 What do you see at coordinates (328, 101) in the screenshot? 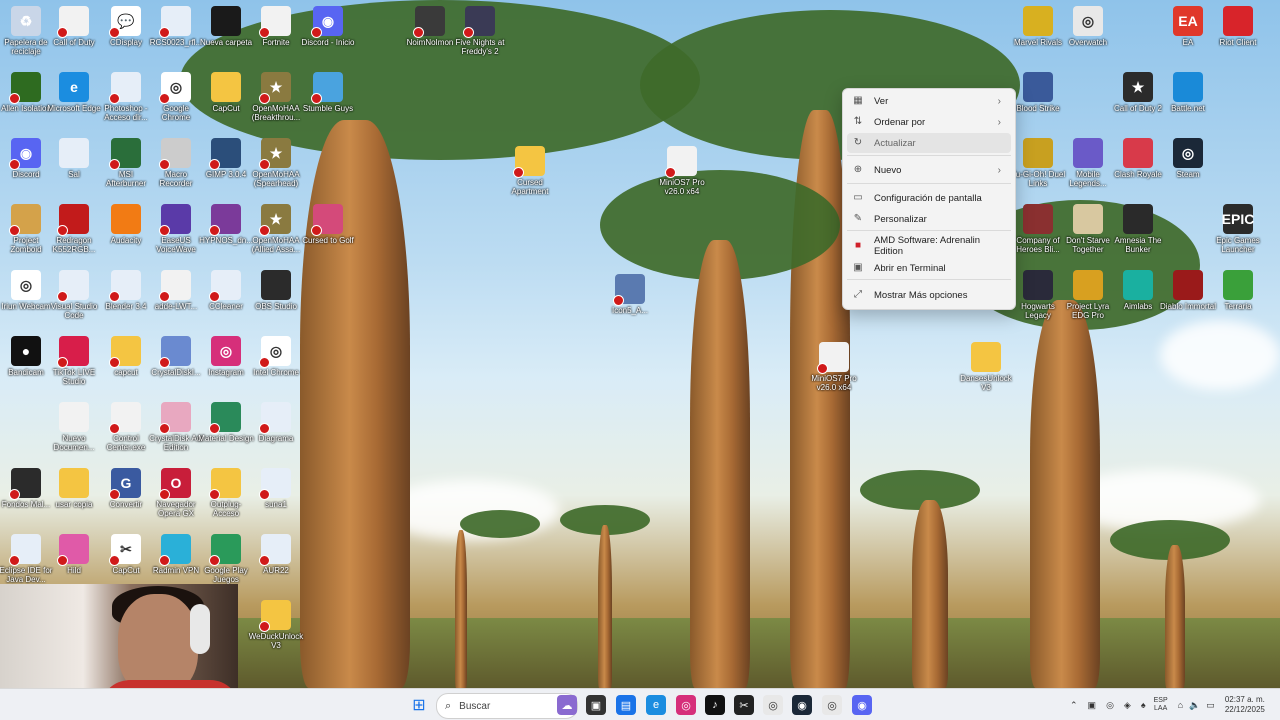
I see `desktop-icon: Stumble Guys` at bounding box center [328, 101].